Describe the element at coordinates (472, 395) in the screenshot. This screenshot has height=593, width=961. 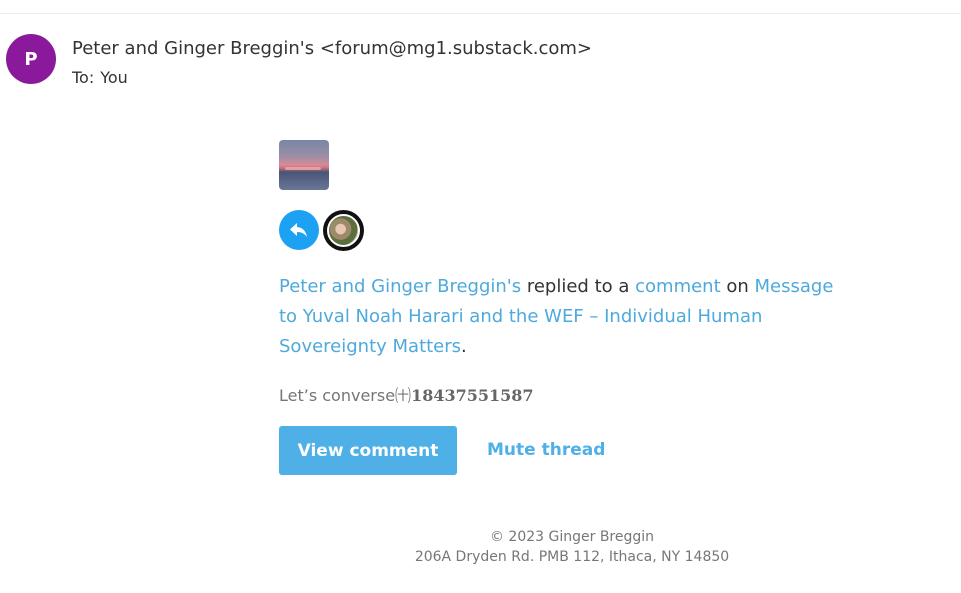
I see `comment-phone-number: 18437551587` at that location.